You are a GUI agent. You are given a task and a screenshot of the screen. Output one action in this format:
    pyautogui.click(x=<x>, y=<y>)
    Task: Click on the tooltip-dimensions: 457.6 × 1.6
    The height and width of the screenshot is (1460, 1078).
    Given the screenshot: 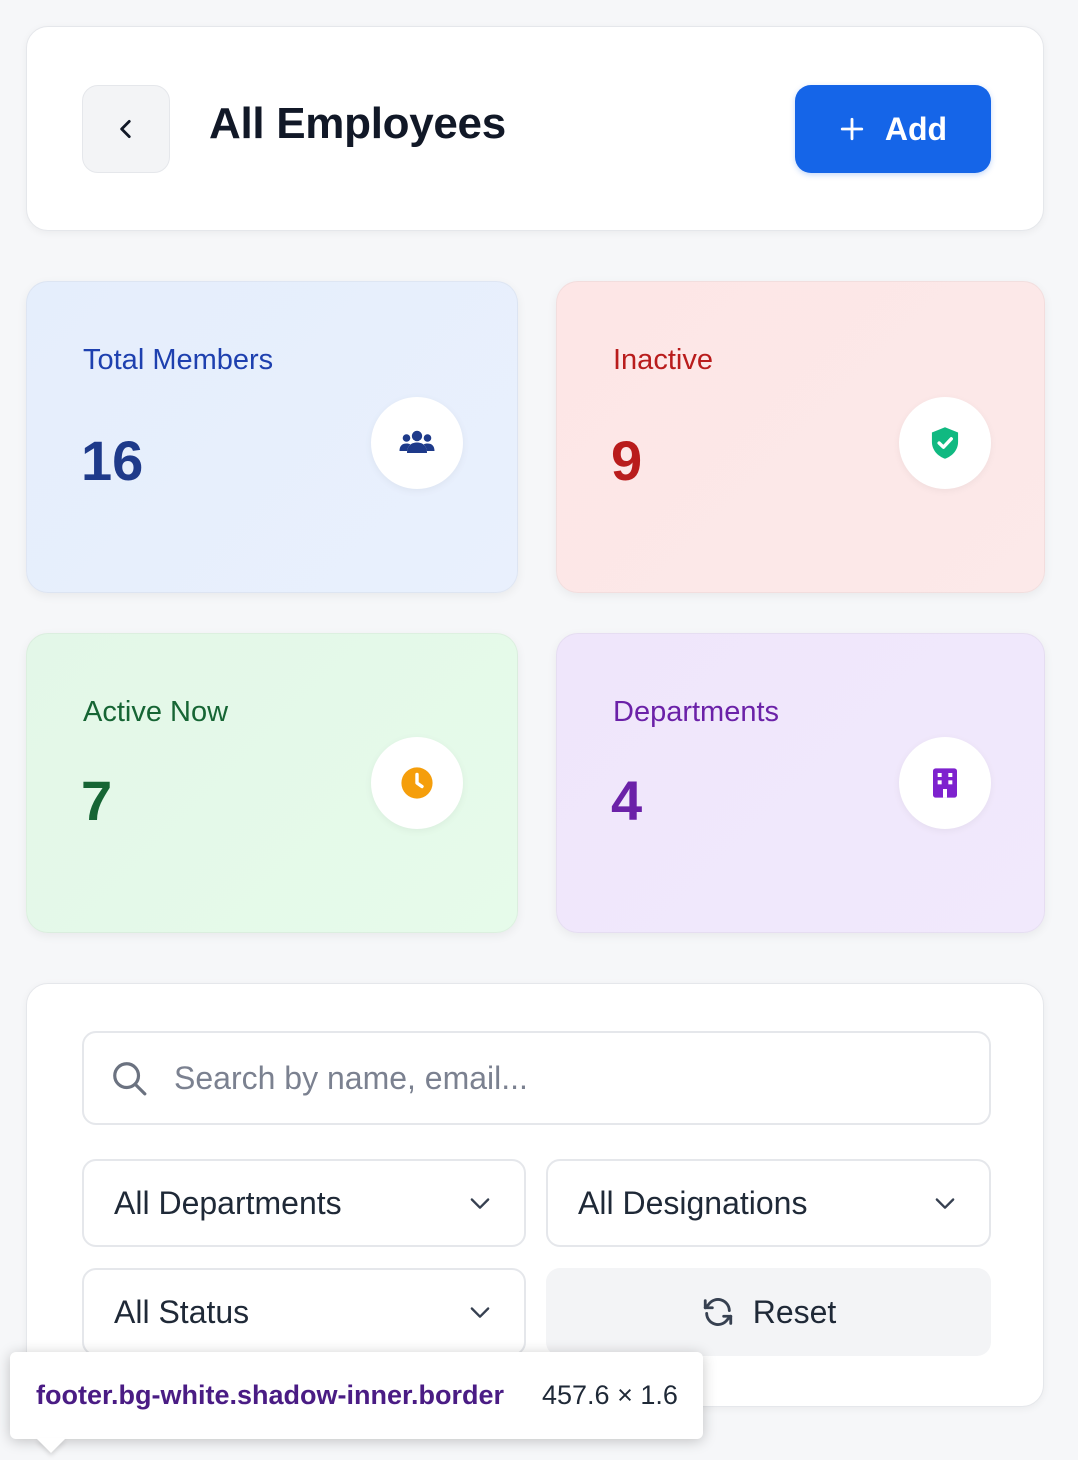 What is the action you would take?
    pyautogui.click(x=610, y=1395)
    